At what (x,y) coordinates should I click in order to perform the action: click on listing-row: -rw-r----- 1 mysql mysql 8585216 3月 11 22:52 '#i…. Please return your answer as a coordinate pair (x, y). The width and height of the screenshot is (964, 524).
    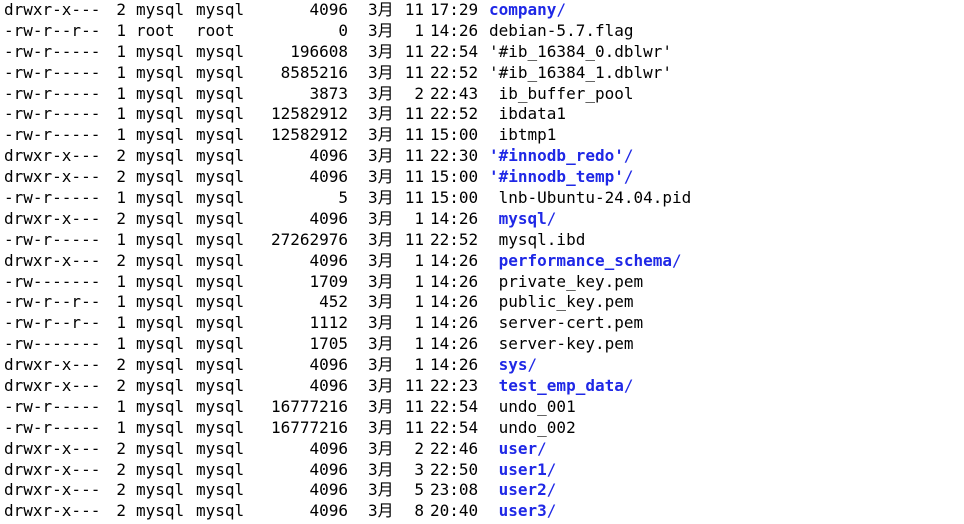
    Looking at the image, I should click on (482, 73).